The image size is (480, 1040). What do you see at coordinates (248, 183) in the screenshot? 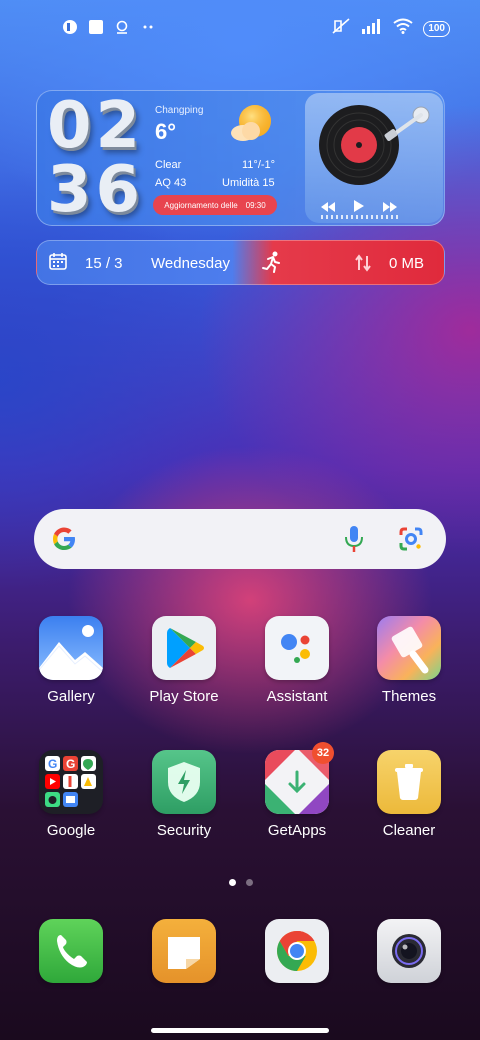
I see `weather-humidity: Umidità 15` at bounding box center [248, 183].